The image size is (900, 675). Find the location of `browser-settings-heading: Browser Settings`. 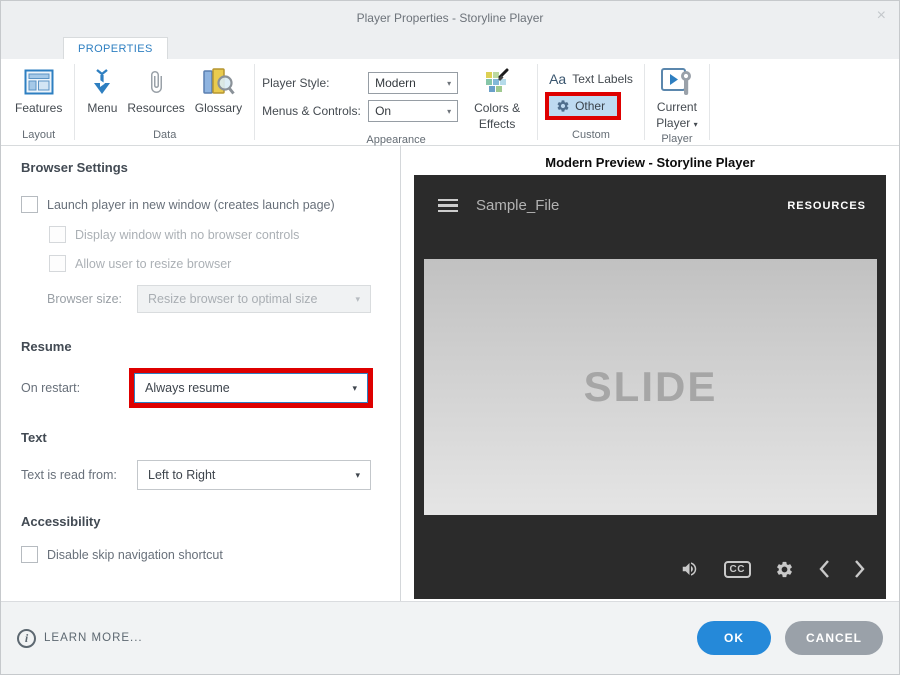

browser-settings-heading: Browser Settings is located at coordinates (74, 167).